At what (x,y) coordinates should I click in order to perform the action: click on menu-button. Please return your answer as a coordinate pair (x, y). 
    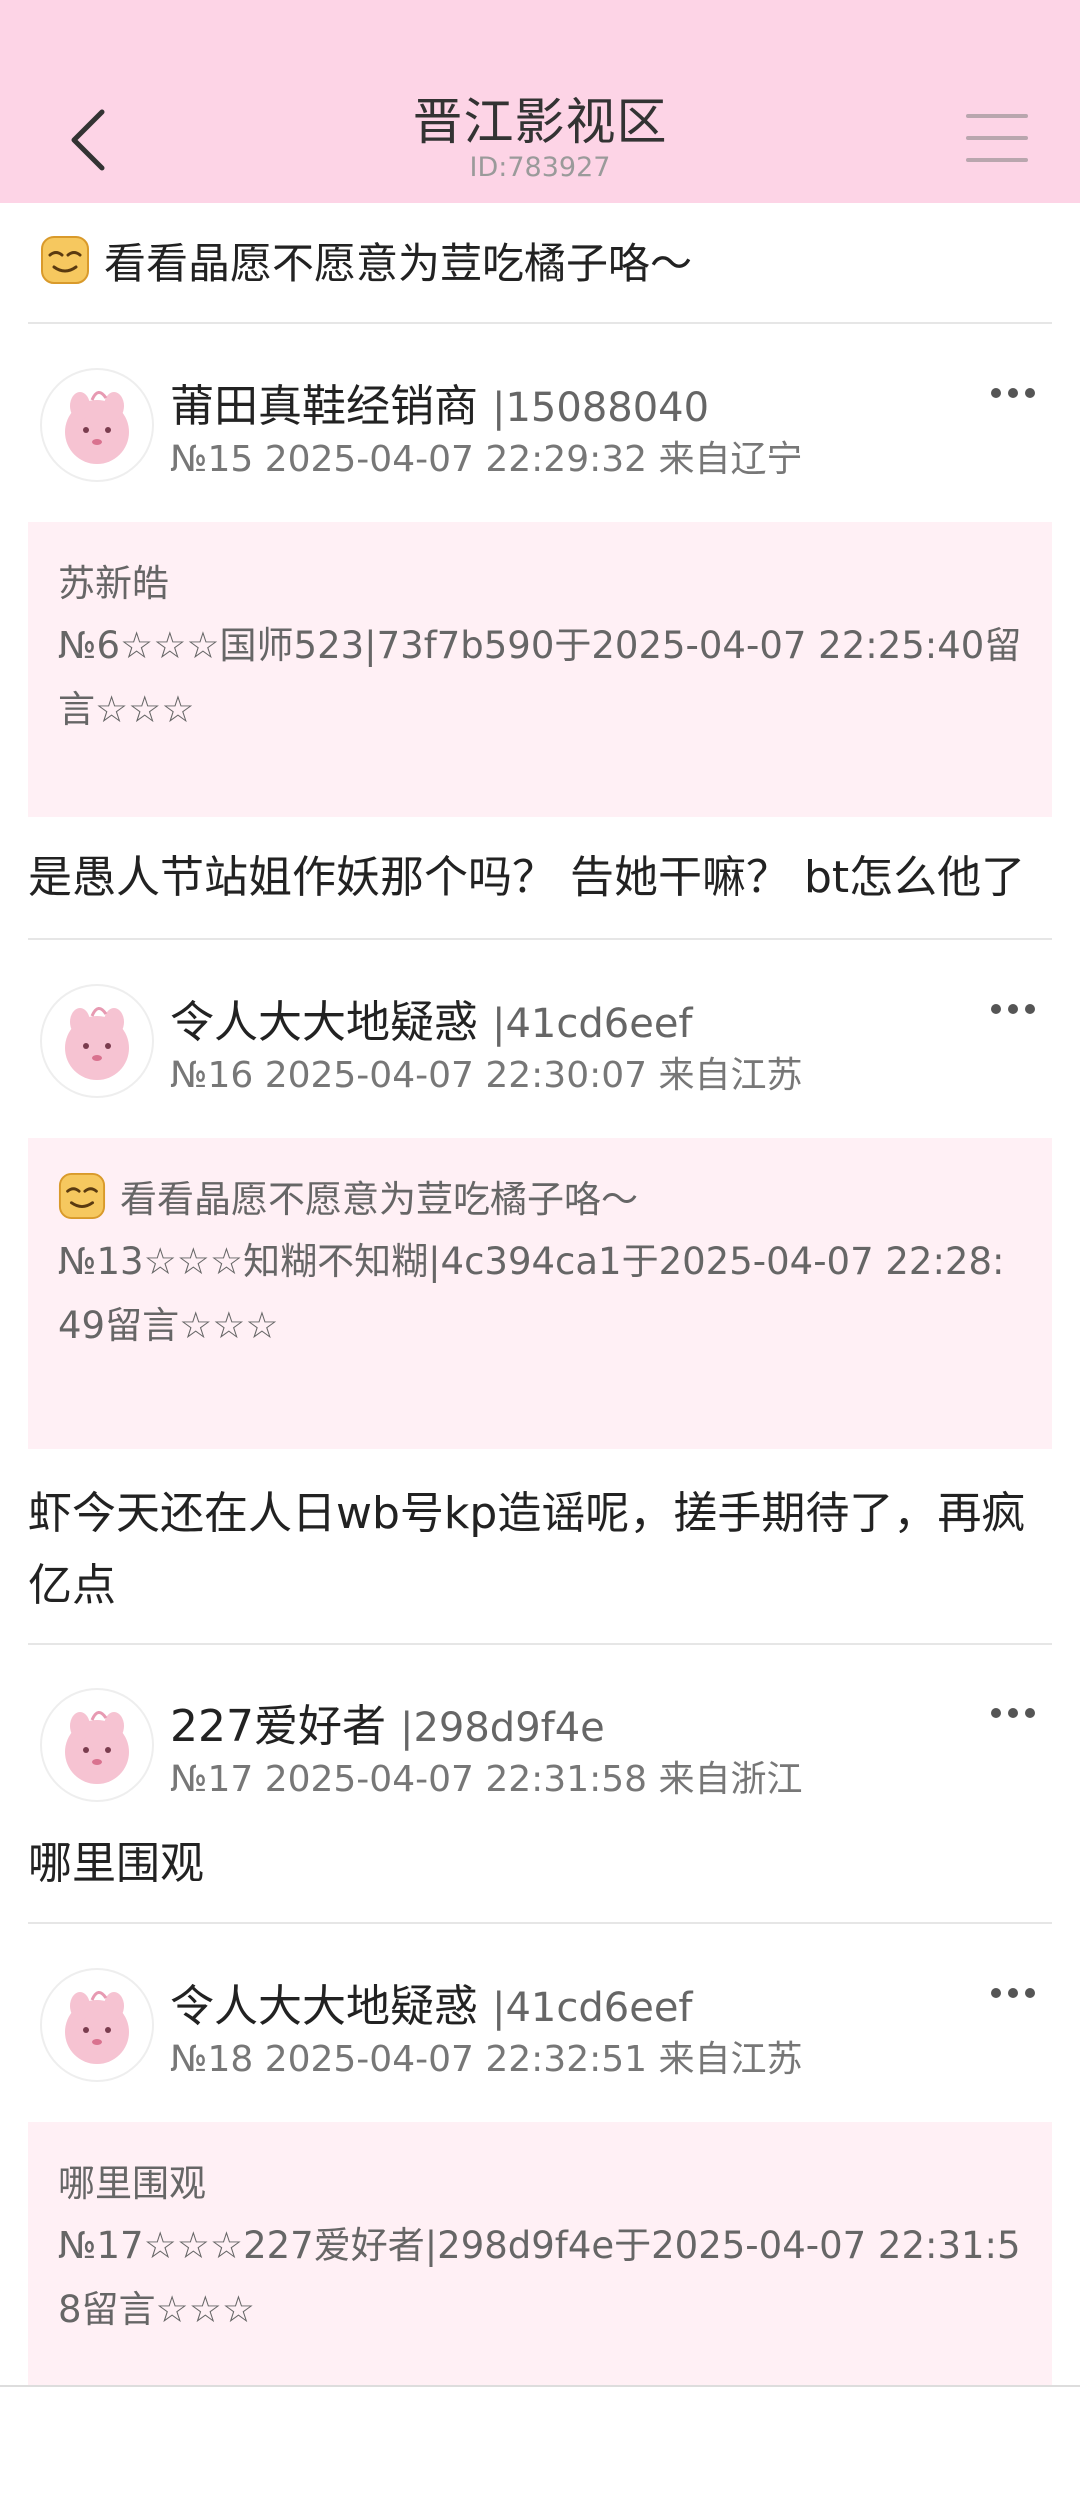
    Looking at the image, I should click on (997, 140).